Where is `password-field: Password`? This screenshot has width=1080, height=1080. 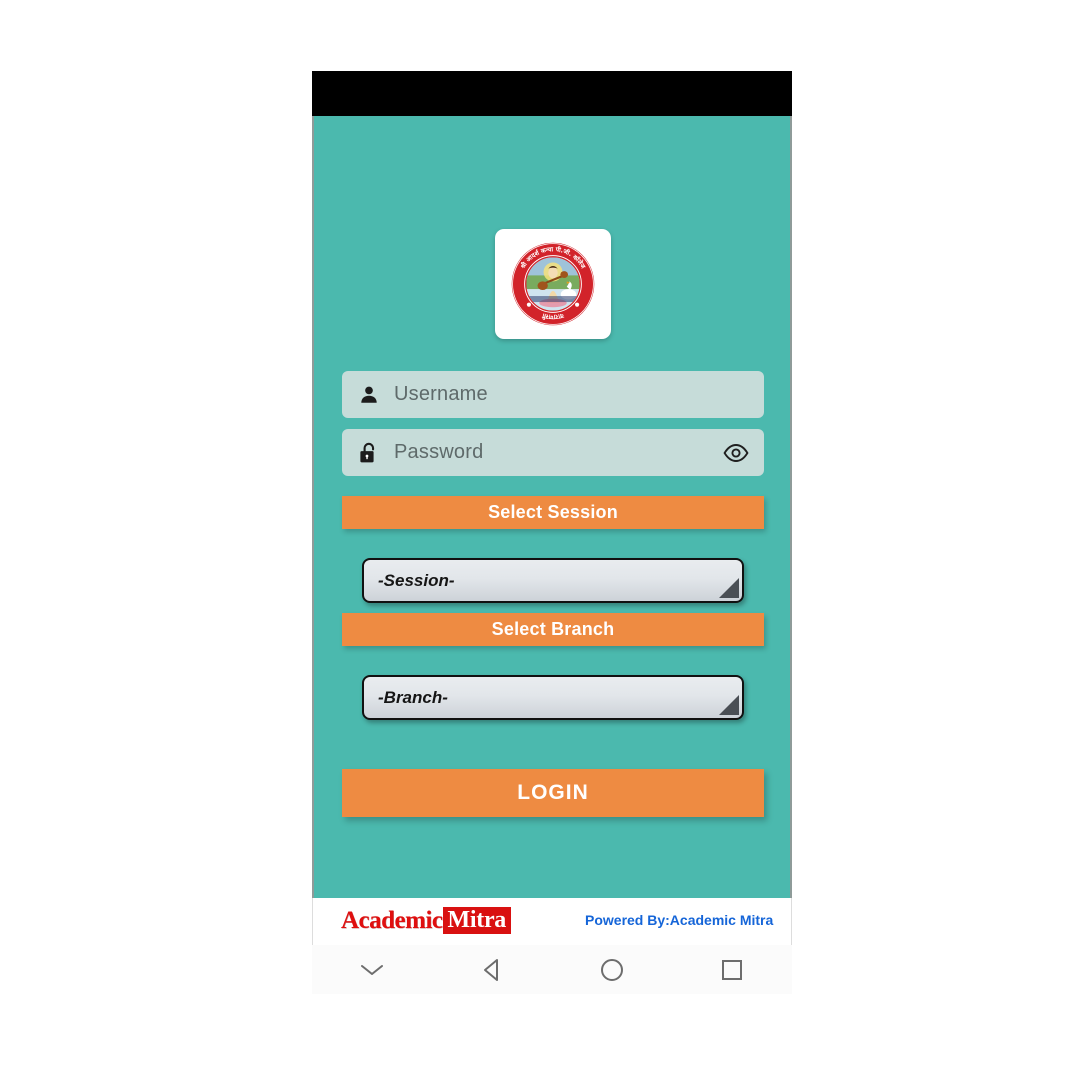
password-field: Password is located at coordinates (553, 452).